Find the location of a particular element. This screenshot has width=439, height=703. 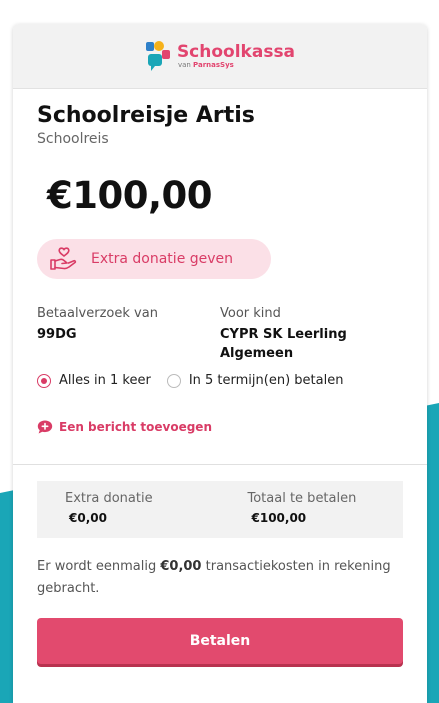

option-pay-once-label: Alles in 1 keer is located at coordinates (105, 380).